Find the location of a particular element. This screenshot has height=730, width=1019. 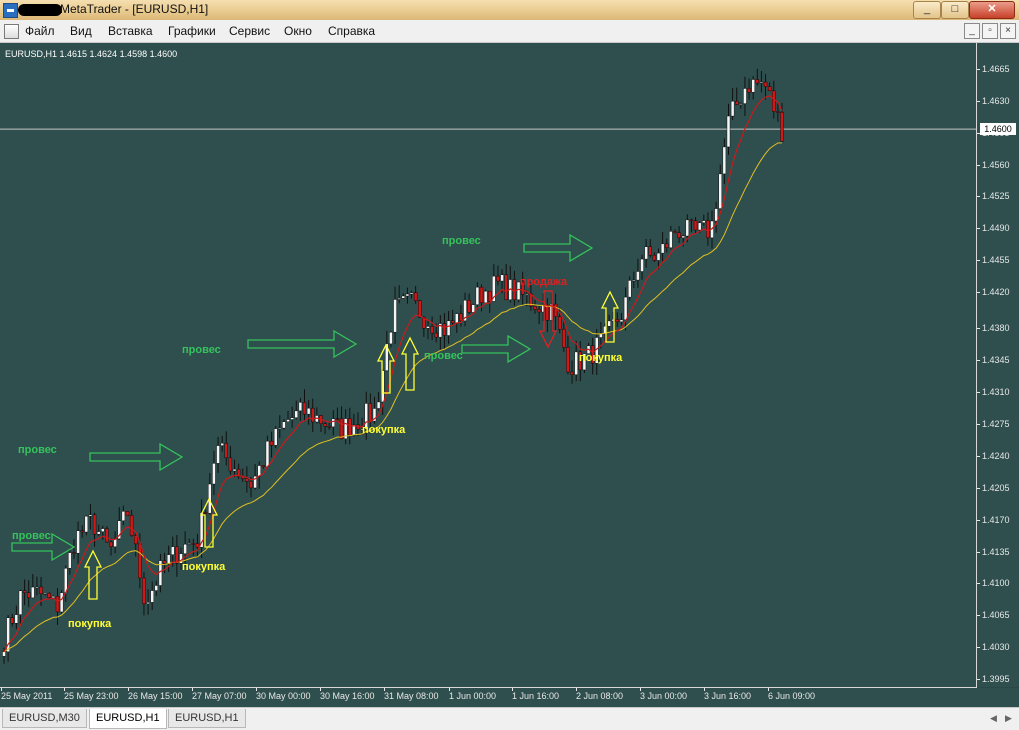

mdi-close-button: × is located at coordinates (1008, 31).